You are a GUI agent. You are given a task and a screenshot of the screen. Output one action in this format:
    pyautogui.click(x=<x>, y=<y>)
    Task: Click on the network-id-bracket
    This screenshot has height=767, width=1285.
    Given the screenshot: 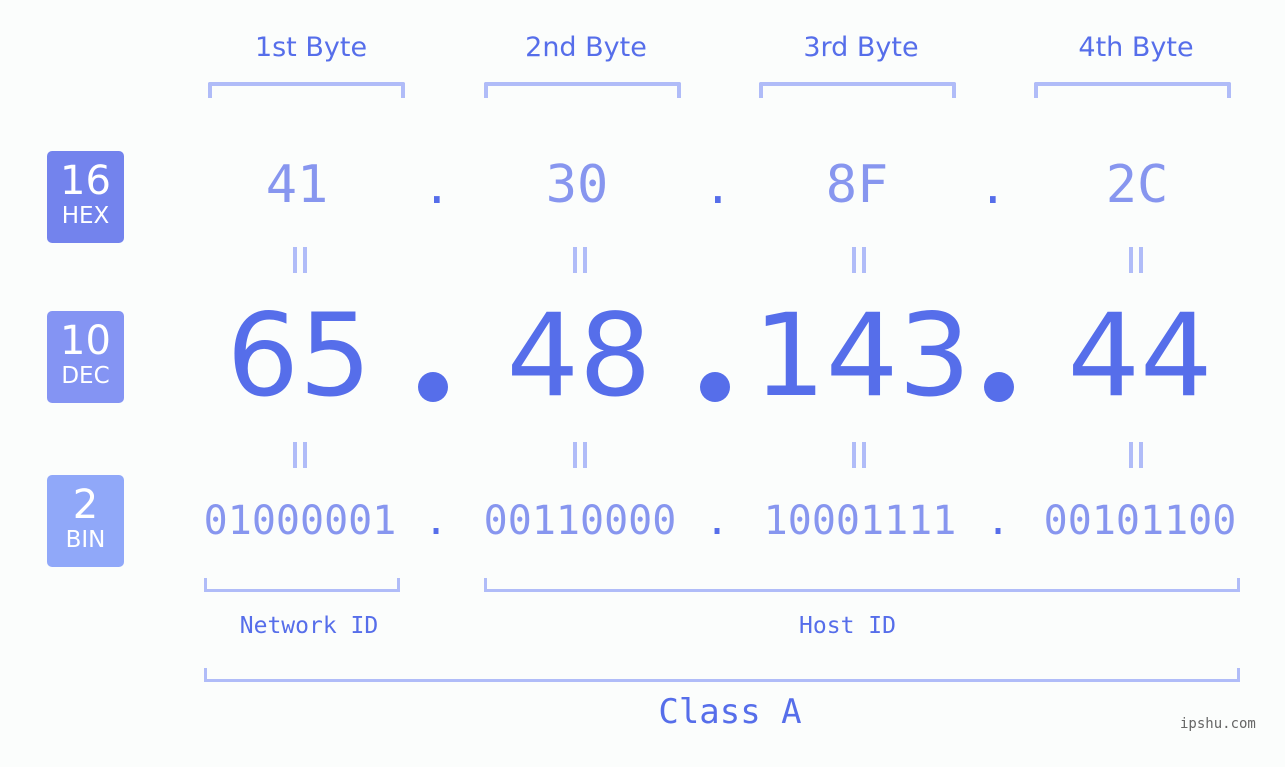 What is the action you would take?
    pyautogui.click(x=302, y=585)
    